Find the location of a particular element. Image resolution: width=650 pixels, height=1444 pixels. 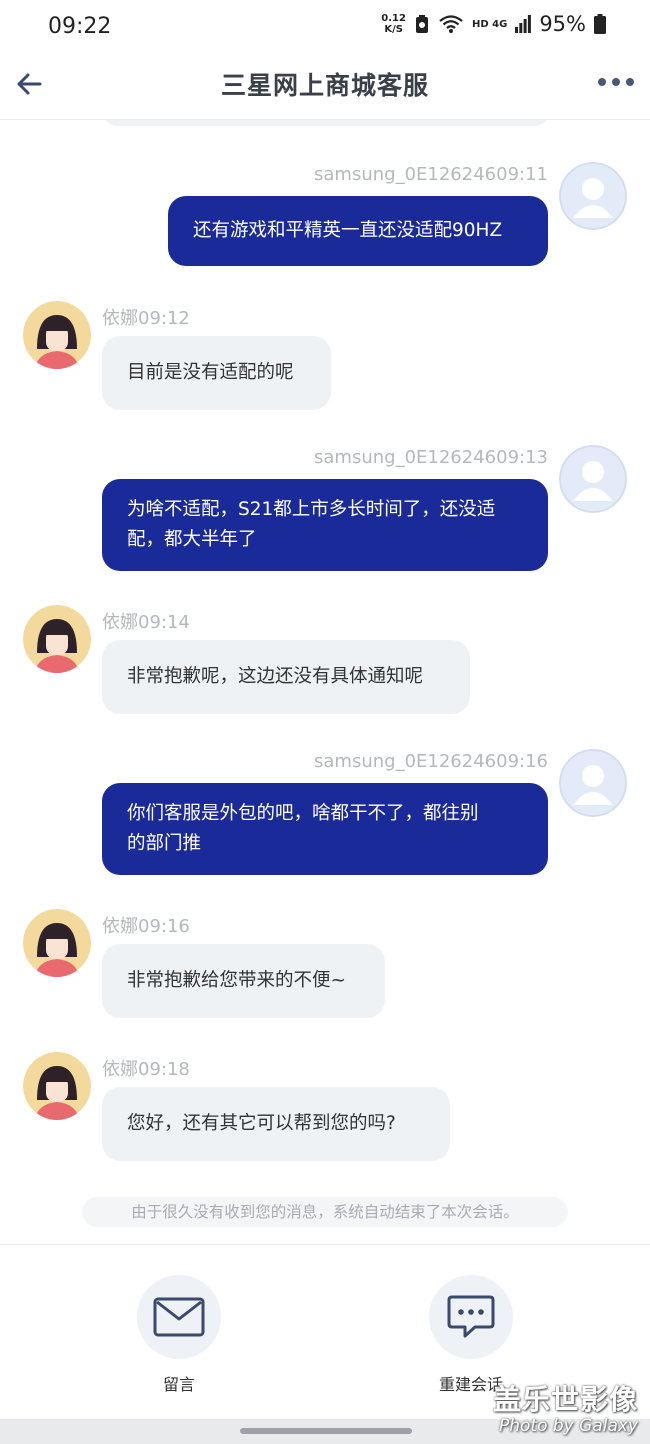

signal-icon is located at coordinates (523, 24).